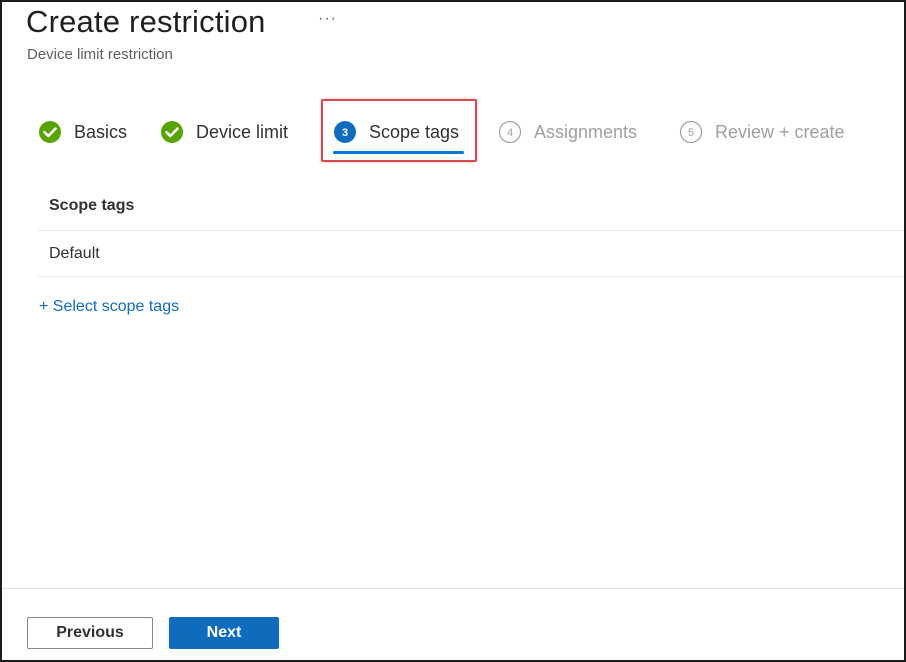 This screenshot has width=906, height=662. What do you see at coordinates (101, 131) in the screenshot?
I see `step-label: Basics` at bounding box center [101, 131].